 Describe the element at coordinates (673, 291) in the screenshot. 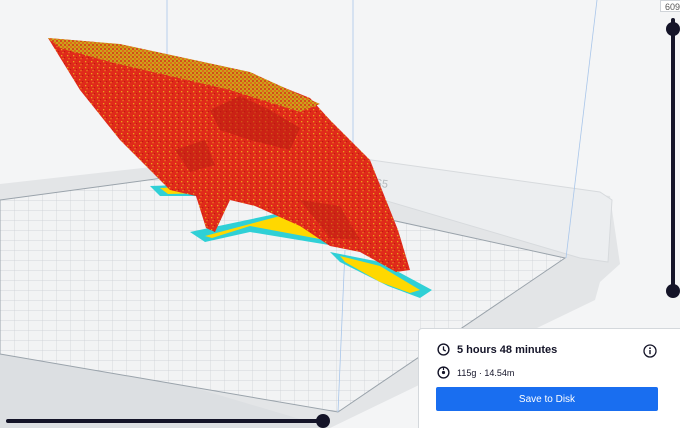

I see `layer-slider-lower-handle` at that location.